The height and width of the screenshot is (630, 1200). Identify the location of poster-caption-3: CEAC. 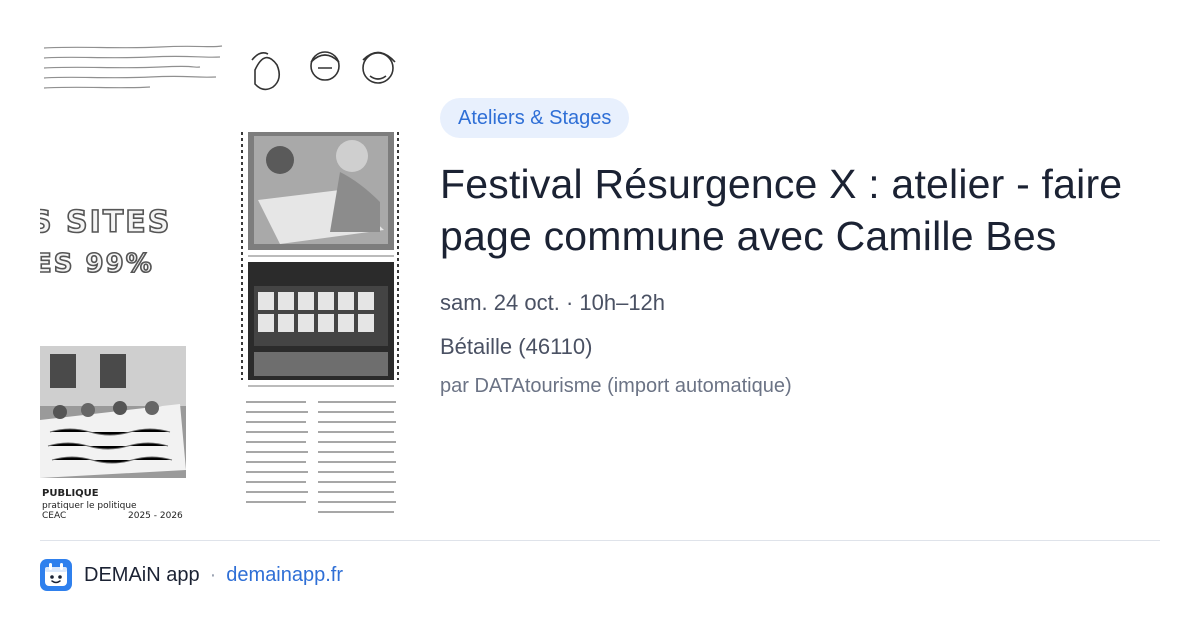
(54, 515).